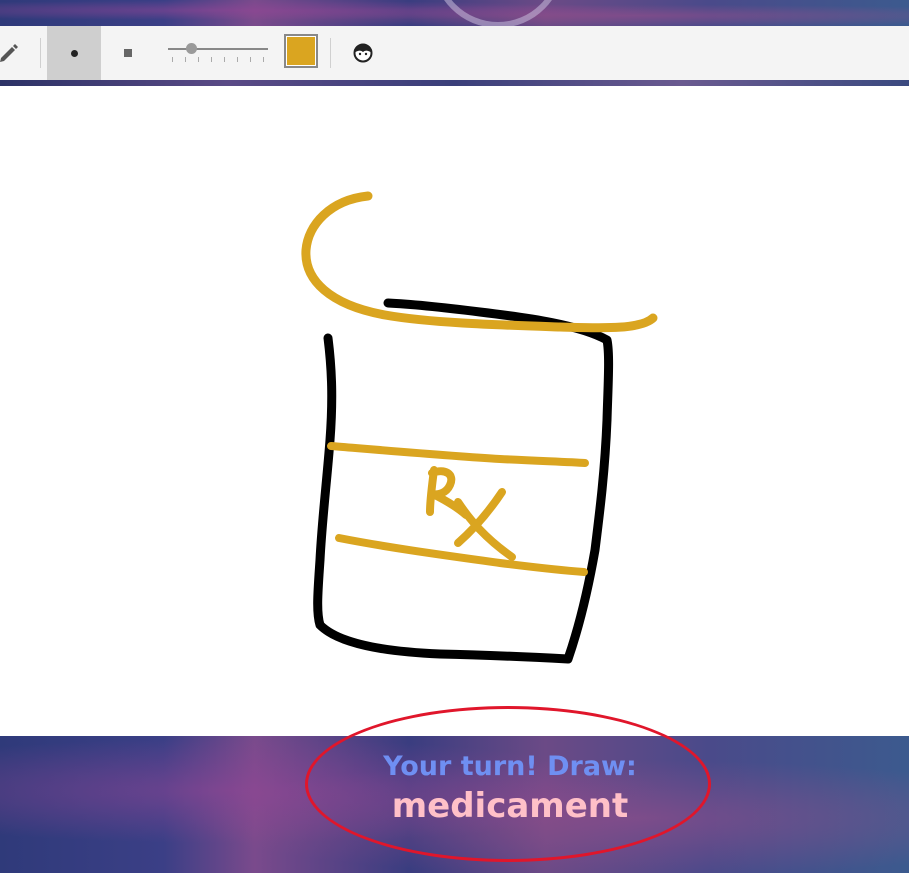 The height and width of the screenshot is (873, 909). I want to click on rx-x-stroke, so click(485, 524).